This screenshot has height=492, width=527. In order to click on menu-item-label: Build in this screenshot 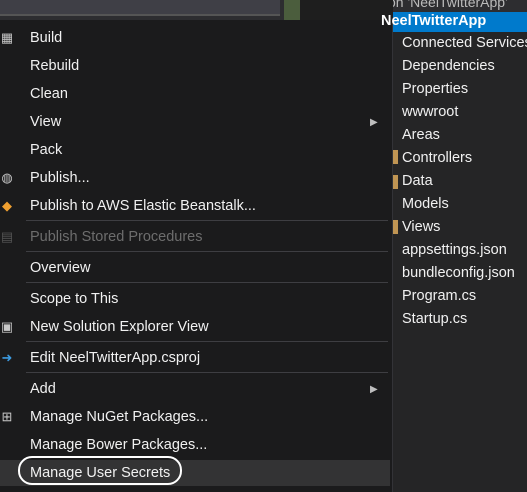, I will do `click(46, 38)`.